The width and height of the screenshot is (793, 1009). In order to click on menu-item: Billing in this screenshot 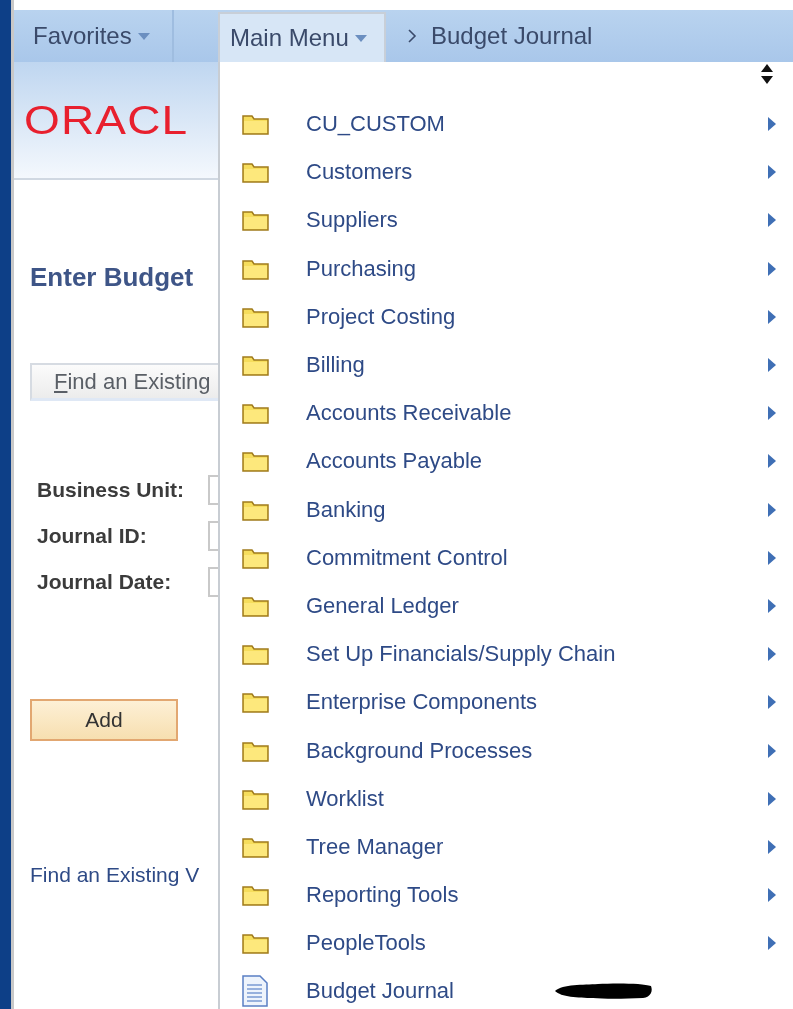, I will do `click(506, 365)`.